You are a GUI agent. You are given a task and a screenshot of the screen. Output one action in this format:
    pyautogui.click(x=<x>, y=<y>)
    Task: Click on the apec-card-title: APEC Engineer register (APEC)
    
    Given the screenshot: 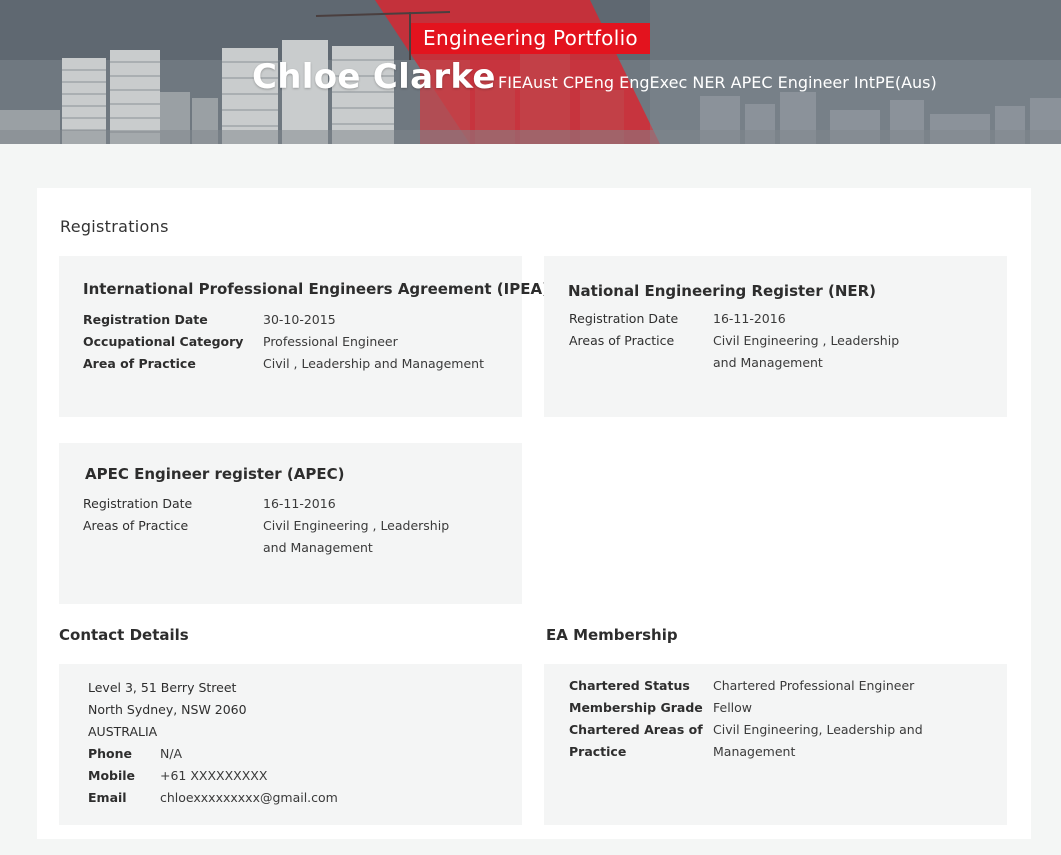 What is the action you would take?
    pyautogui.click(x=215, y=474)
    